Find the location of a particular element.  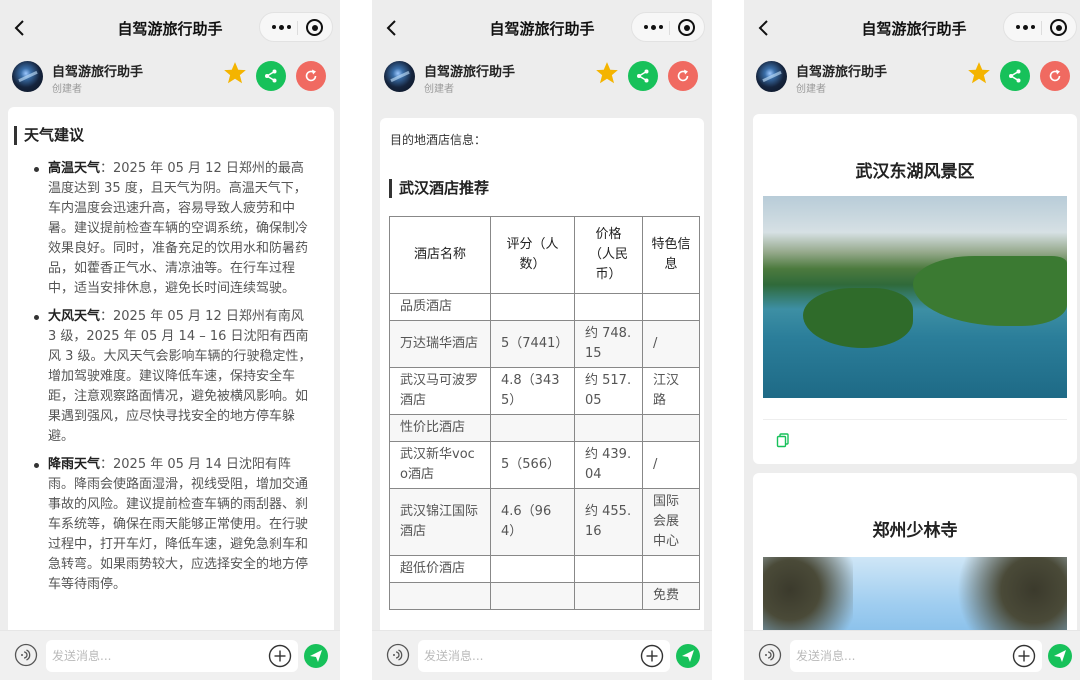

table-cell: 约 517.05 is located at coordinates (608, 391).